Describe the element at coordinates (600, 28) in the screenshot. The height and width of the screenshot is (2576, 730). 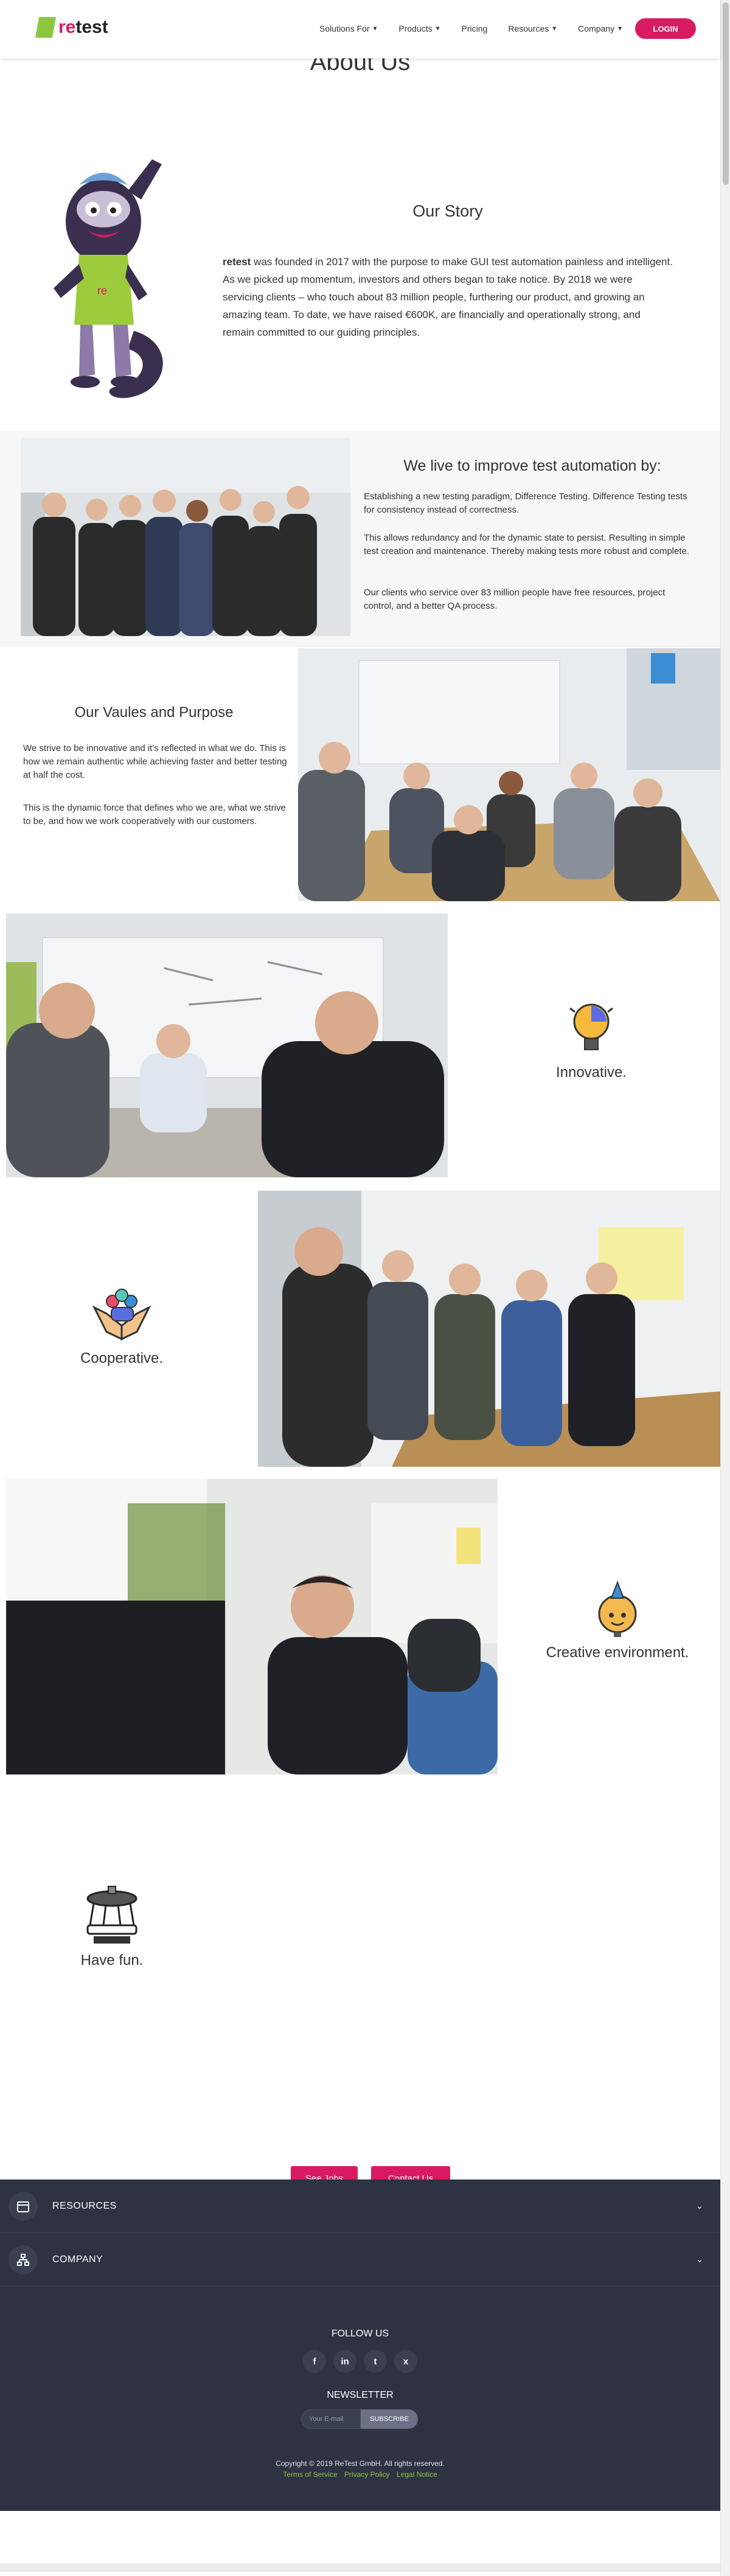
I see `nav-company: Company ▼` at that location.